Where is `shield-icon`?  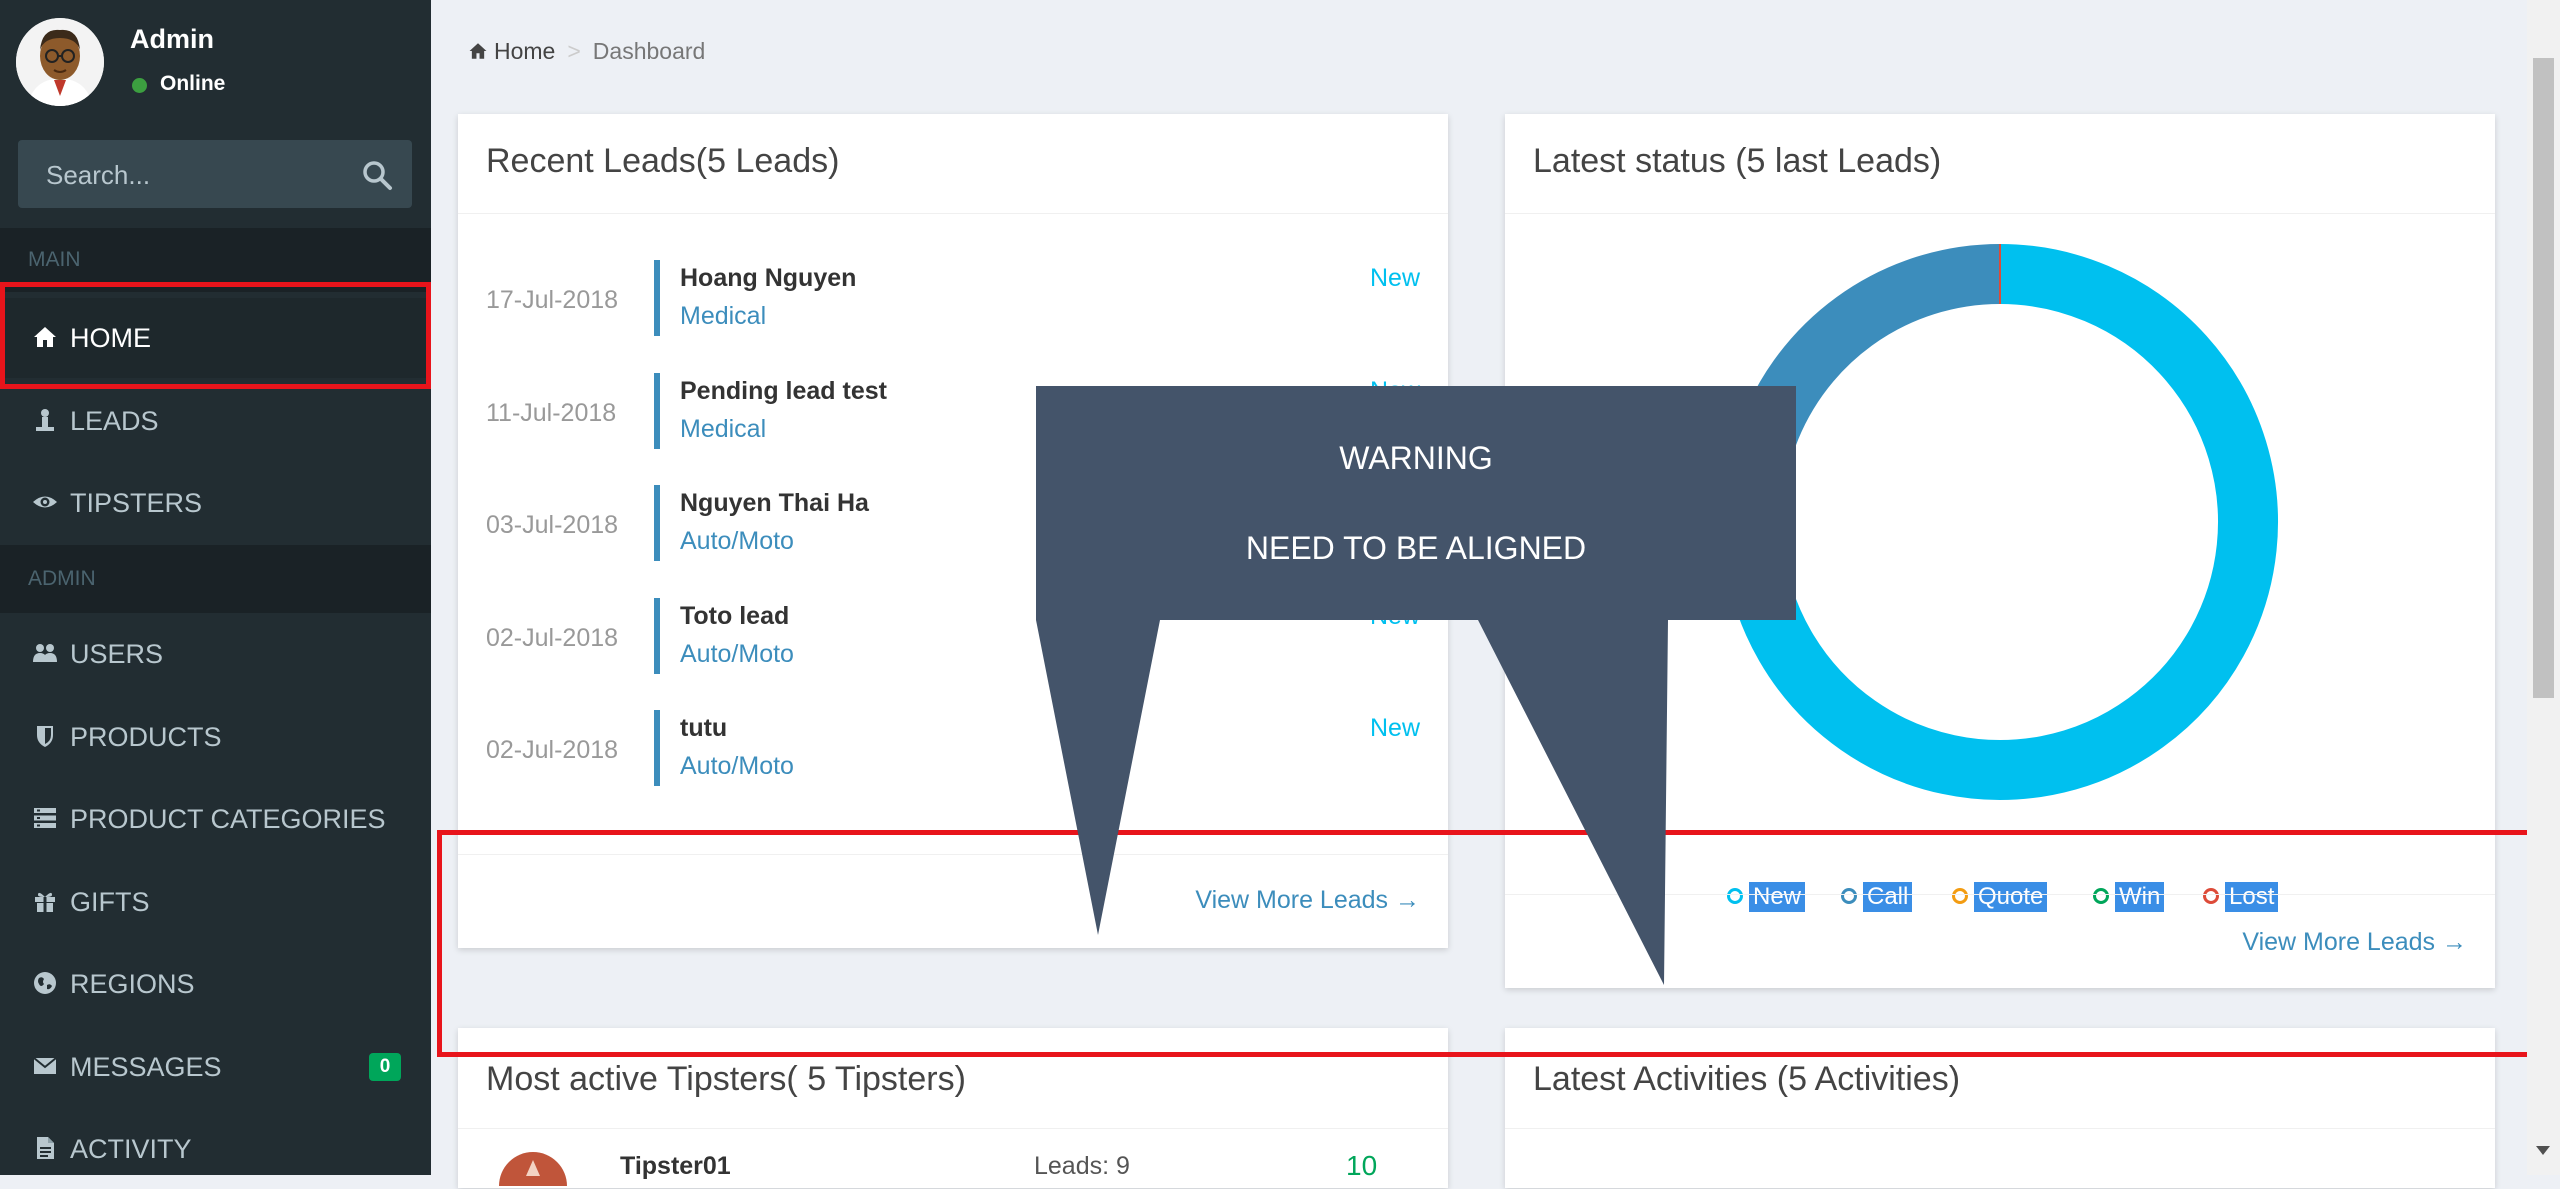
shield-icon is located at coordinates (45, 736).